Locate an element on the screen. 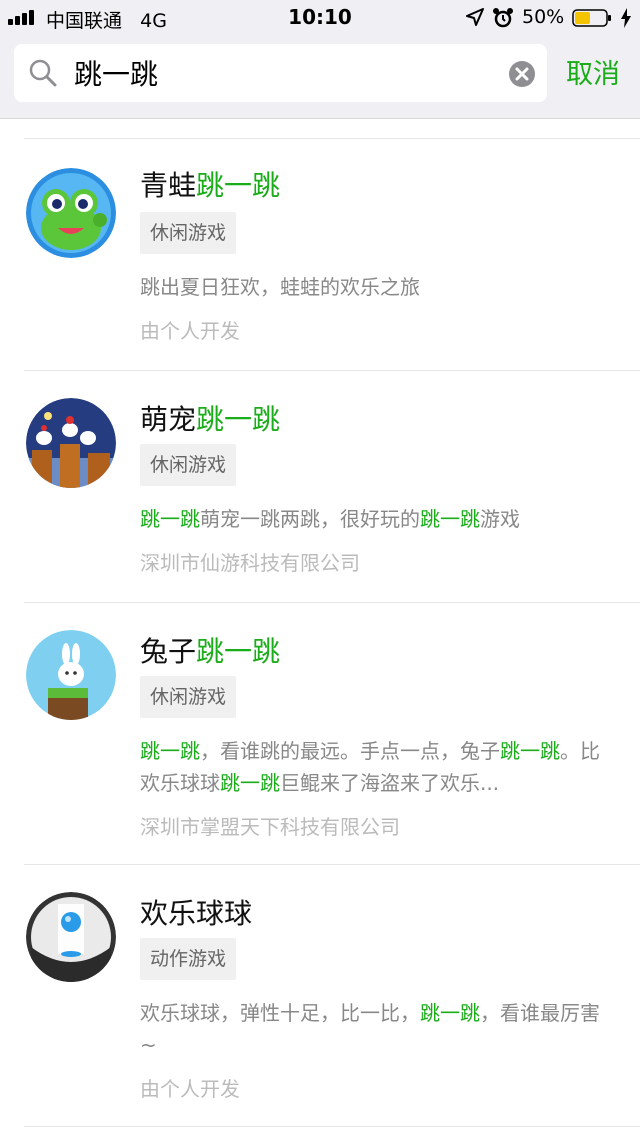 Image resolution: width=640 pixels, height=1138 pixels. clear-icon is located at coordinates (522, 74).